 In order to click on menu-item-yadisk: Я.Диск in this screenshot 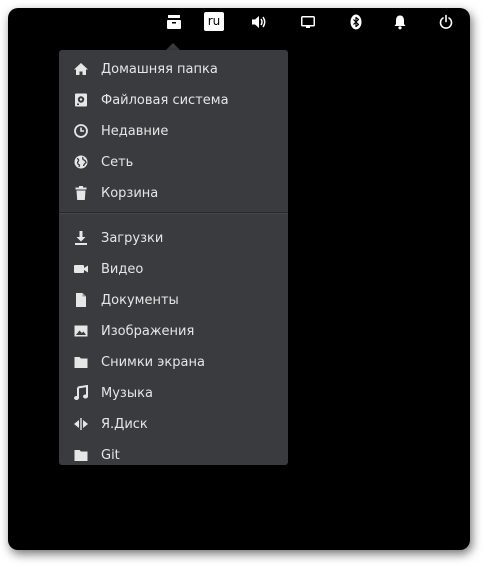, I will do `click(173, 424)`.